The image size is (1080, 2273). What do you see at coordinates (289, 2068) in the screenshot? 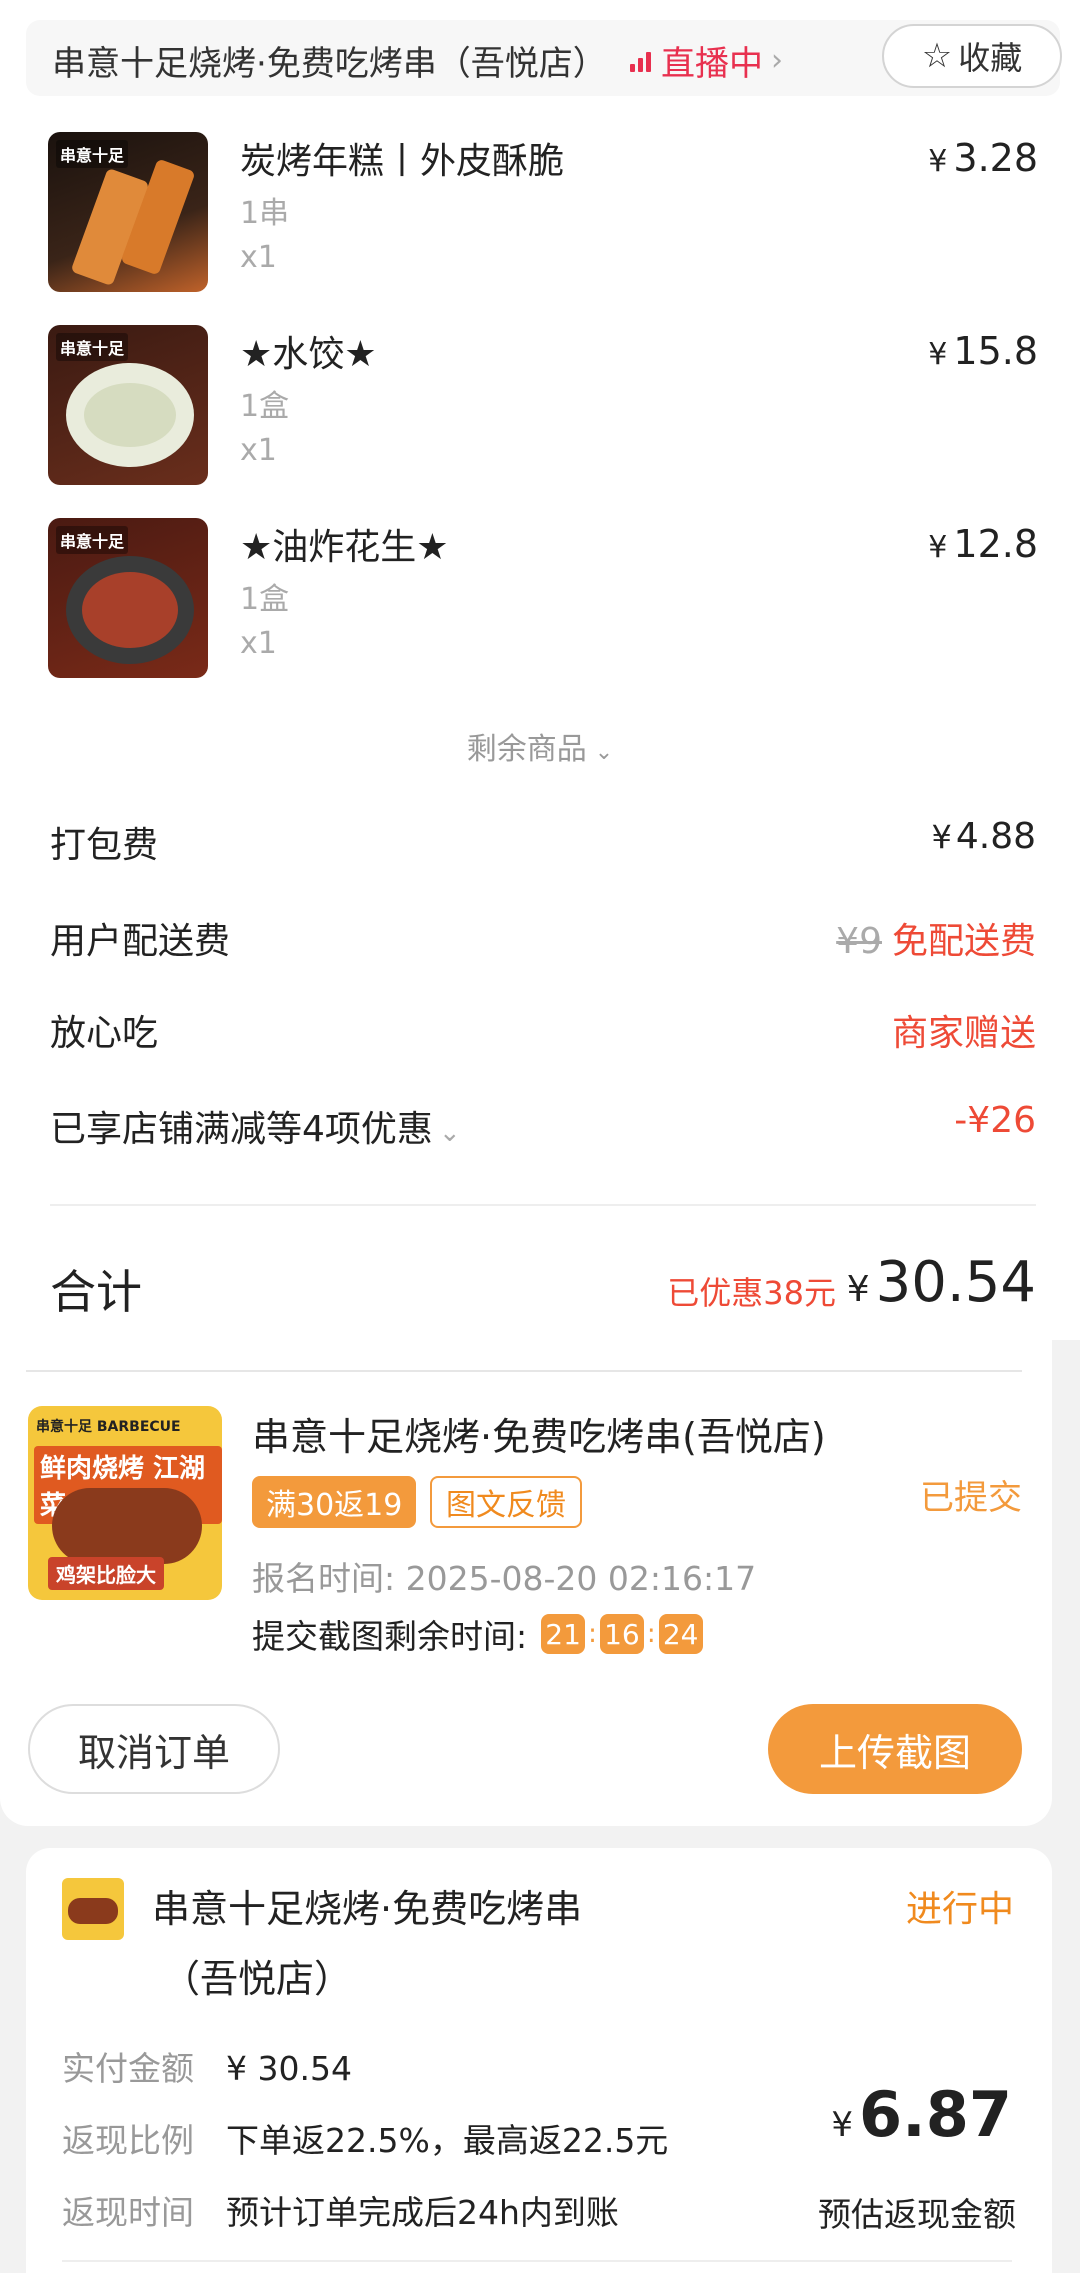
I see `info-value: ¥ 30.54` at bounding box center [289, 2068].